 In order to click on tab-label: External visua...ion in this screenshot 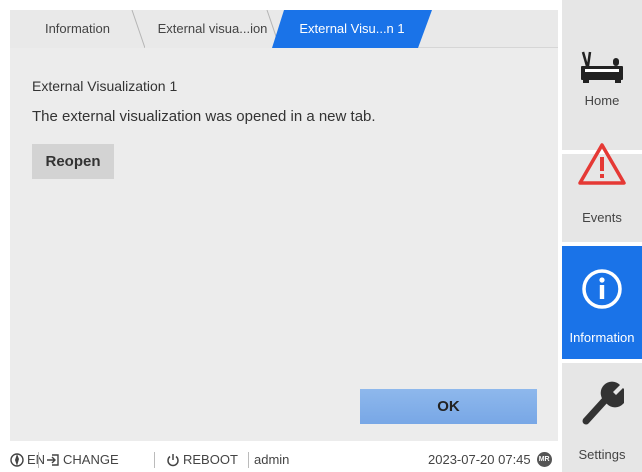, I will do `click(212, 28)`.